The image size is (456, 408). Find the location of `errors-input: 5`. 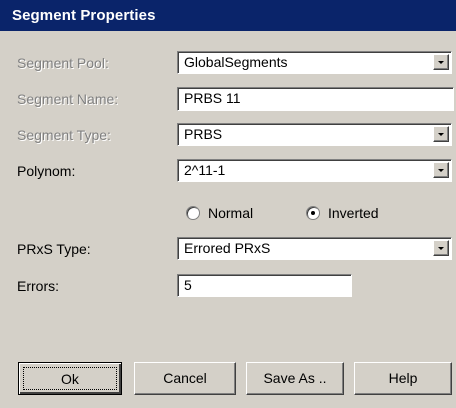

errors-input: 5 is located at coordinates (264, 285).